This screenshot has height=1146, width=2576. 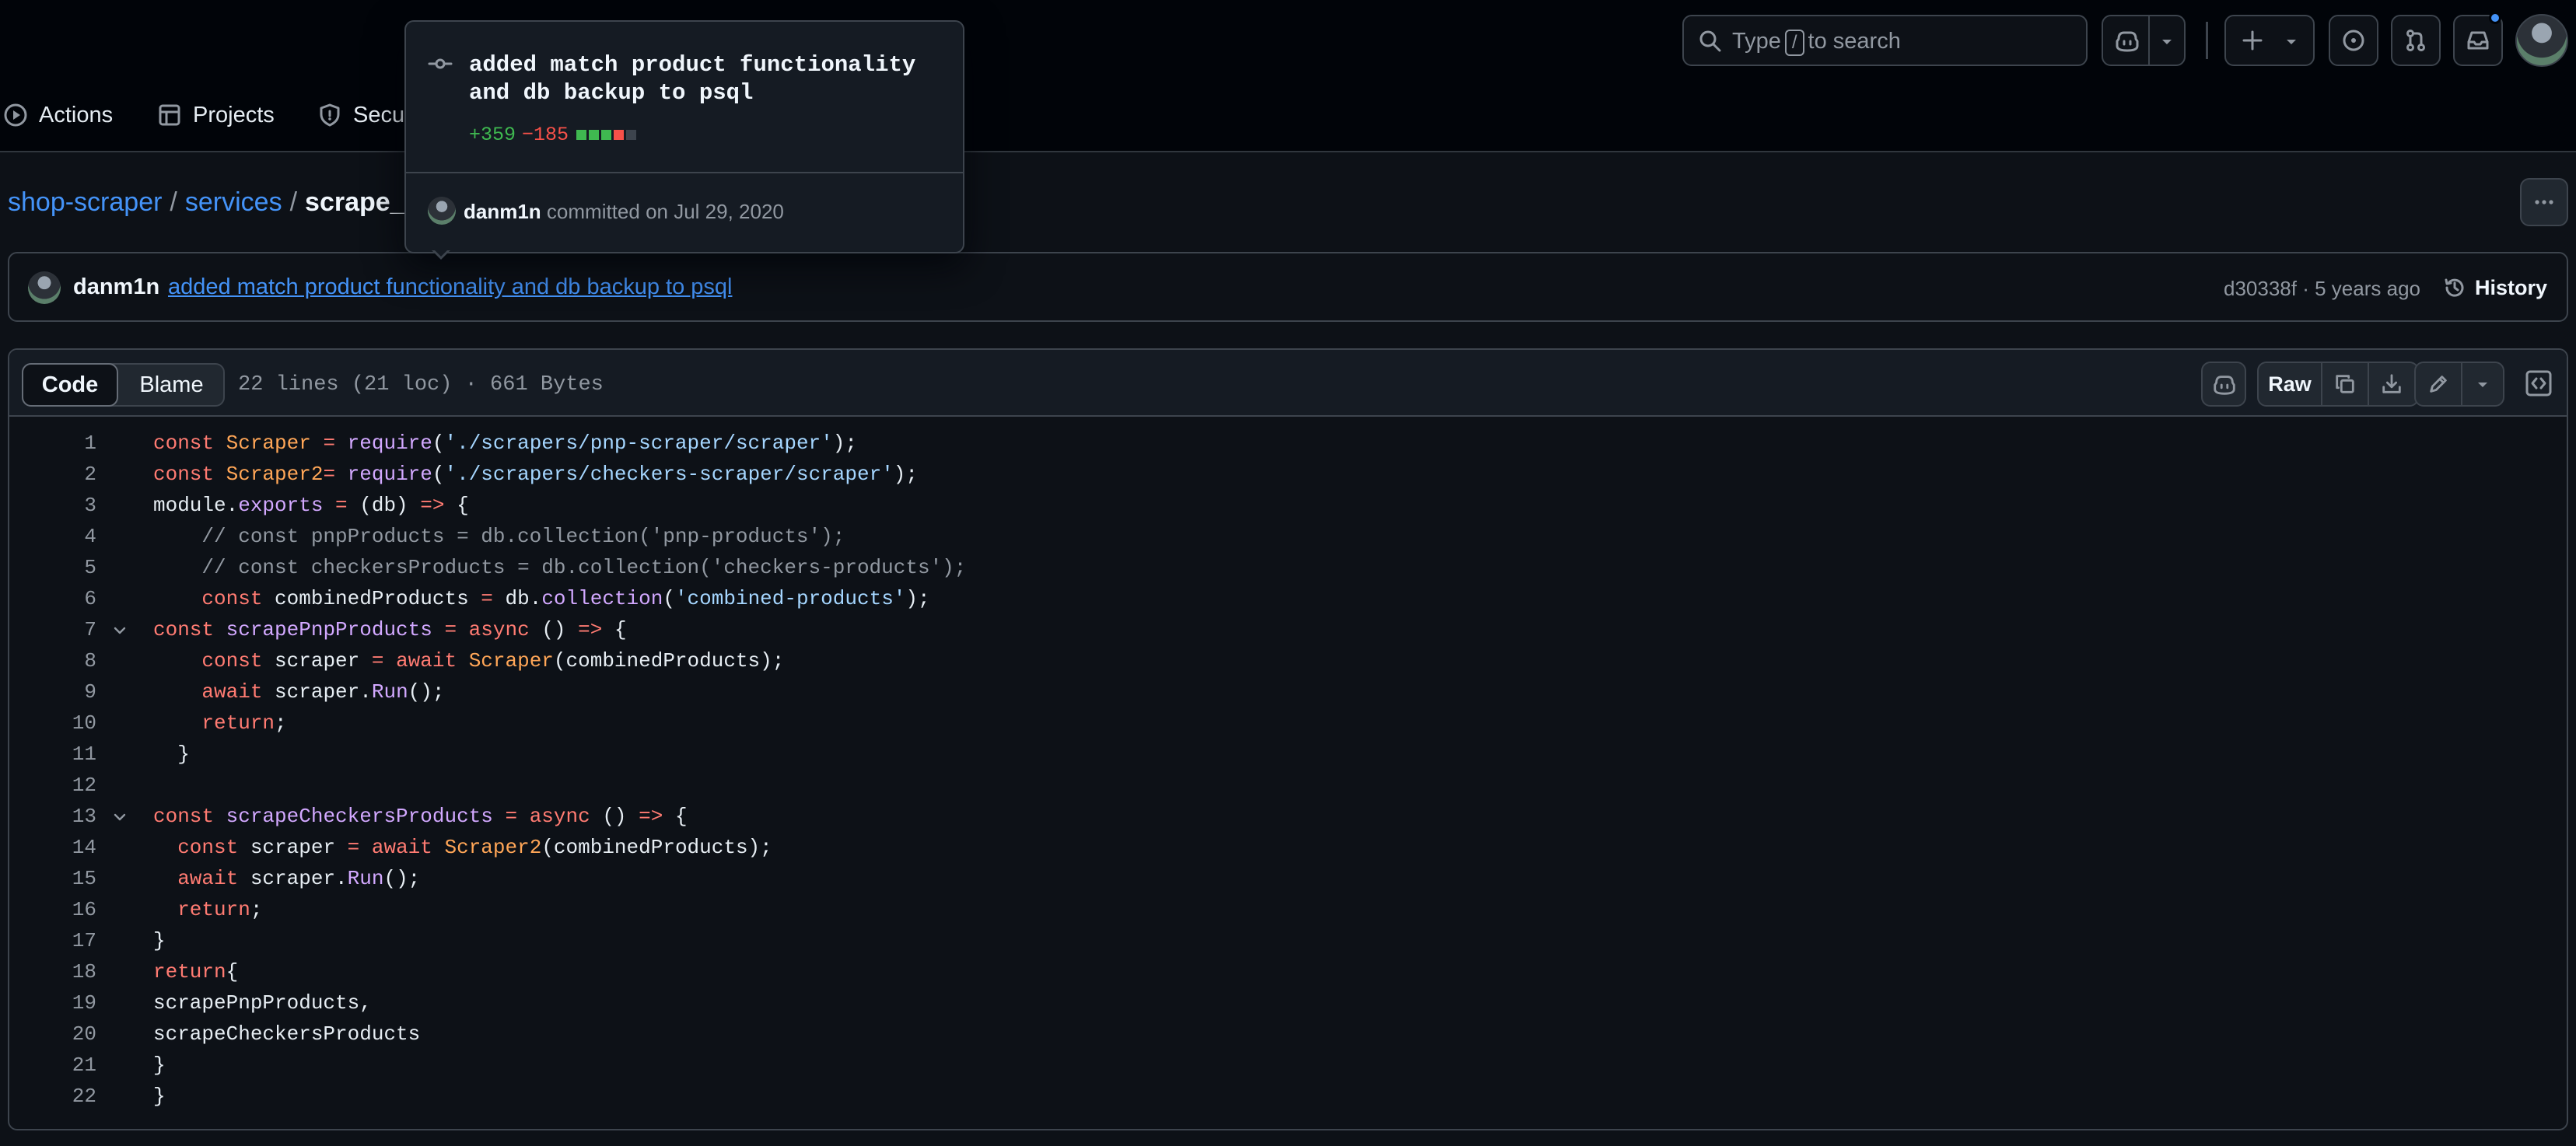 I want to click on line-number: 4, so click(x=52, y=536).